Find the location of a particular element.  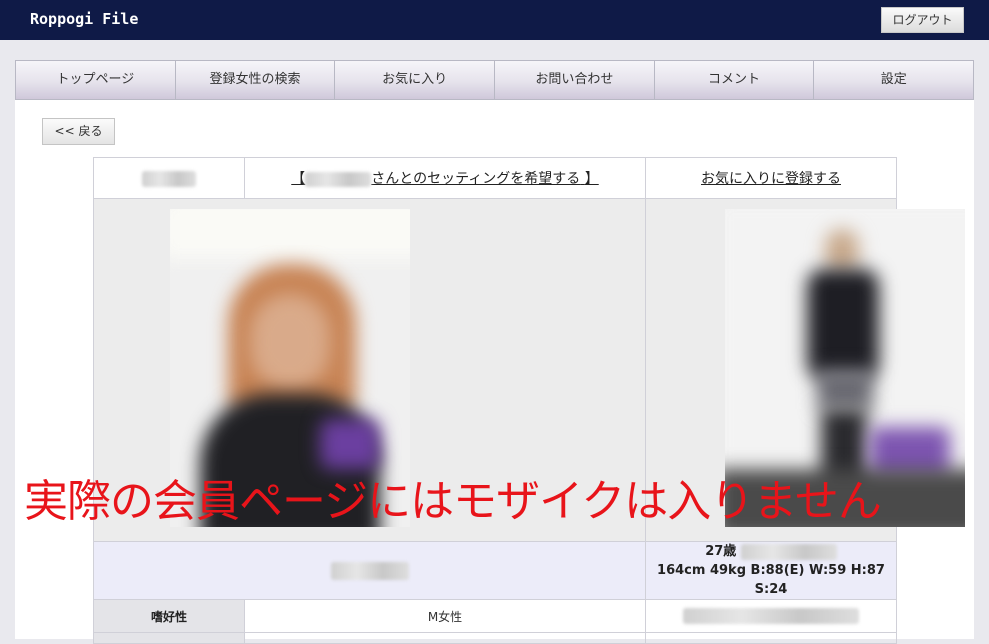

profile-header-row: 【 さんとのセッティングを希望する 】 お気に入りに登録する is located at coordinates (495, 178).